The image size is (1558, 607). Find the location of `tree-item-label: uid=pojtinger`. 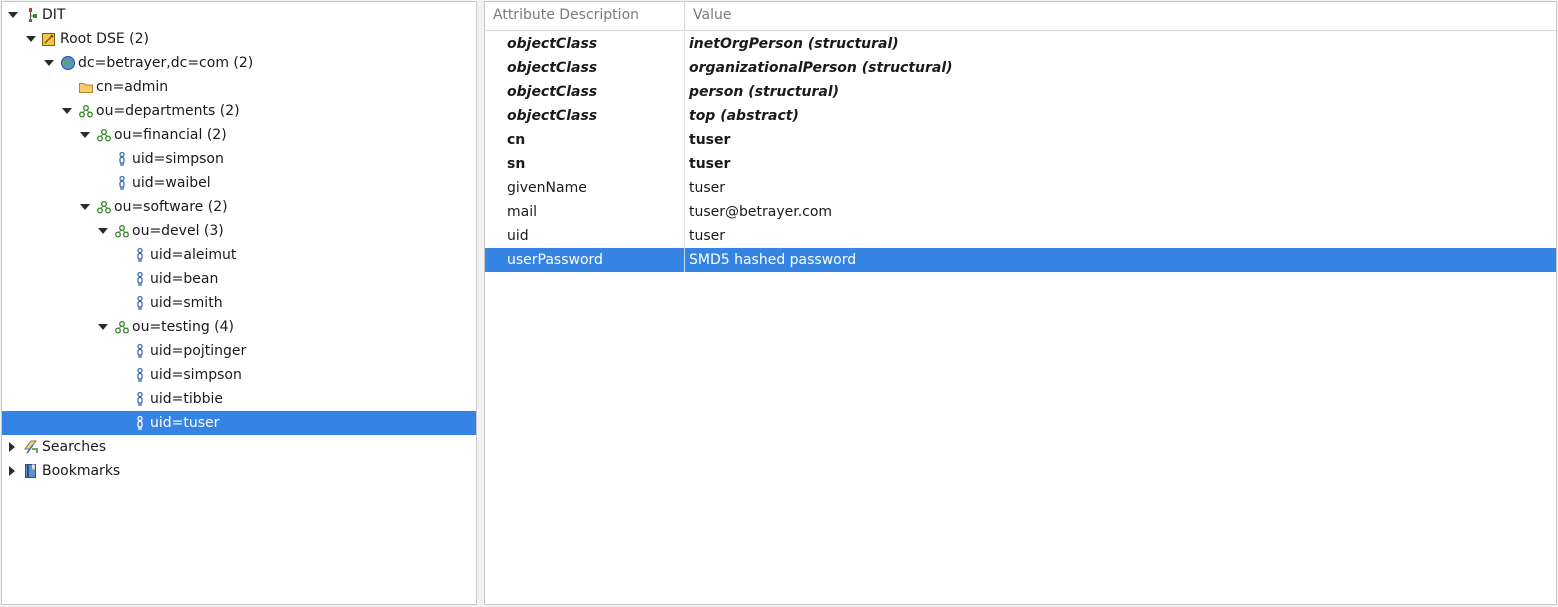

tree-item-label: uid=pojtinger is located at coordinates (198, 351).